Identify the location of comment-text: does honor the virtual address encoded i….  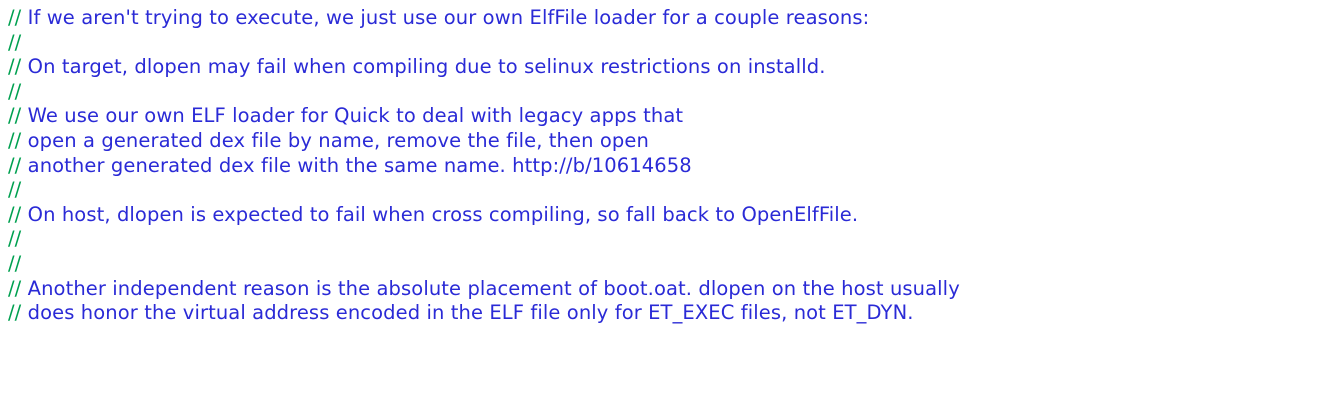
(467, 313).